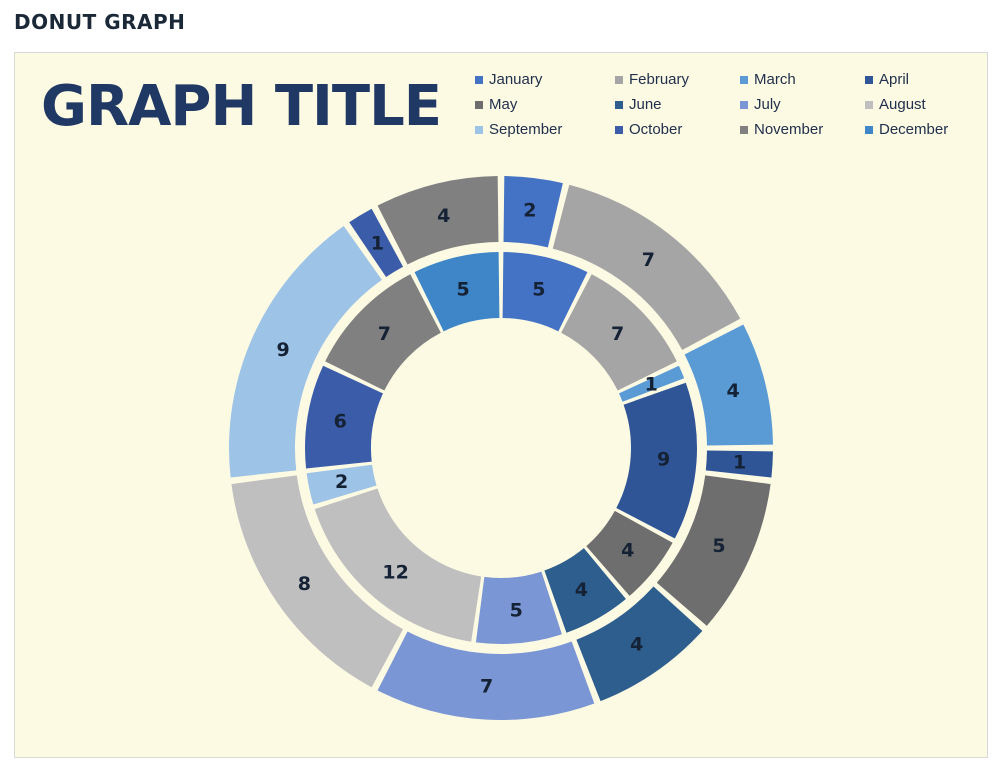 The image size is (1002, 772). What do you see at coordinates (526, 129) in the screenshot?
I see `legend-item-label: September` at bounding box center [526, 129].